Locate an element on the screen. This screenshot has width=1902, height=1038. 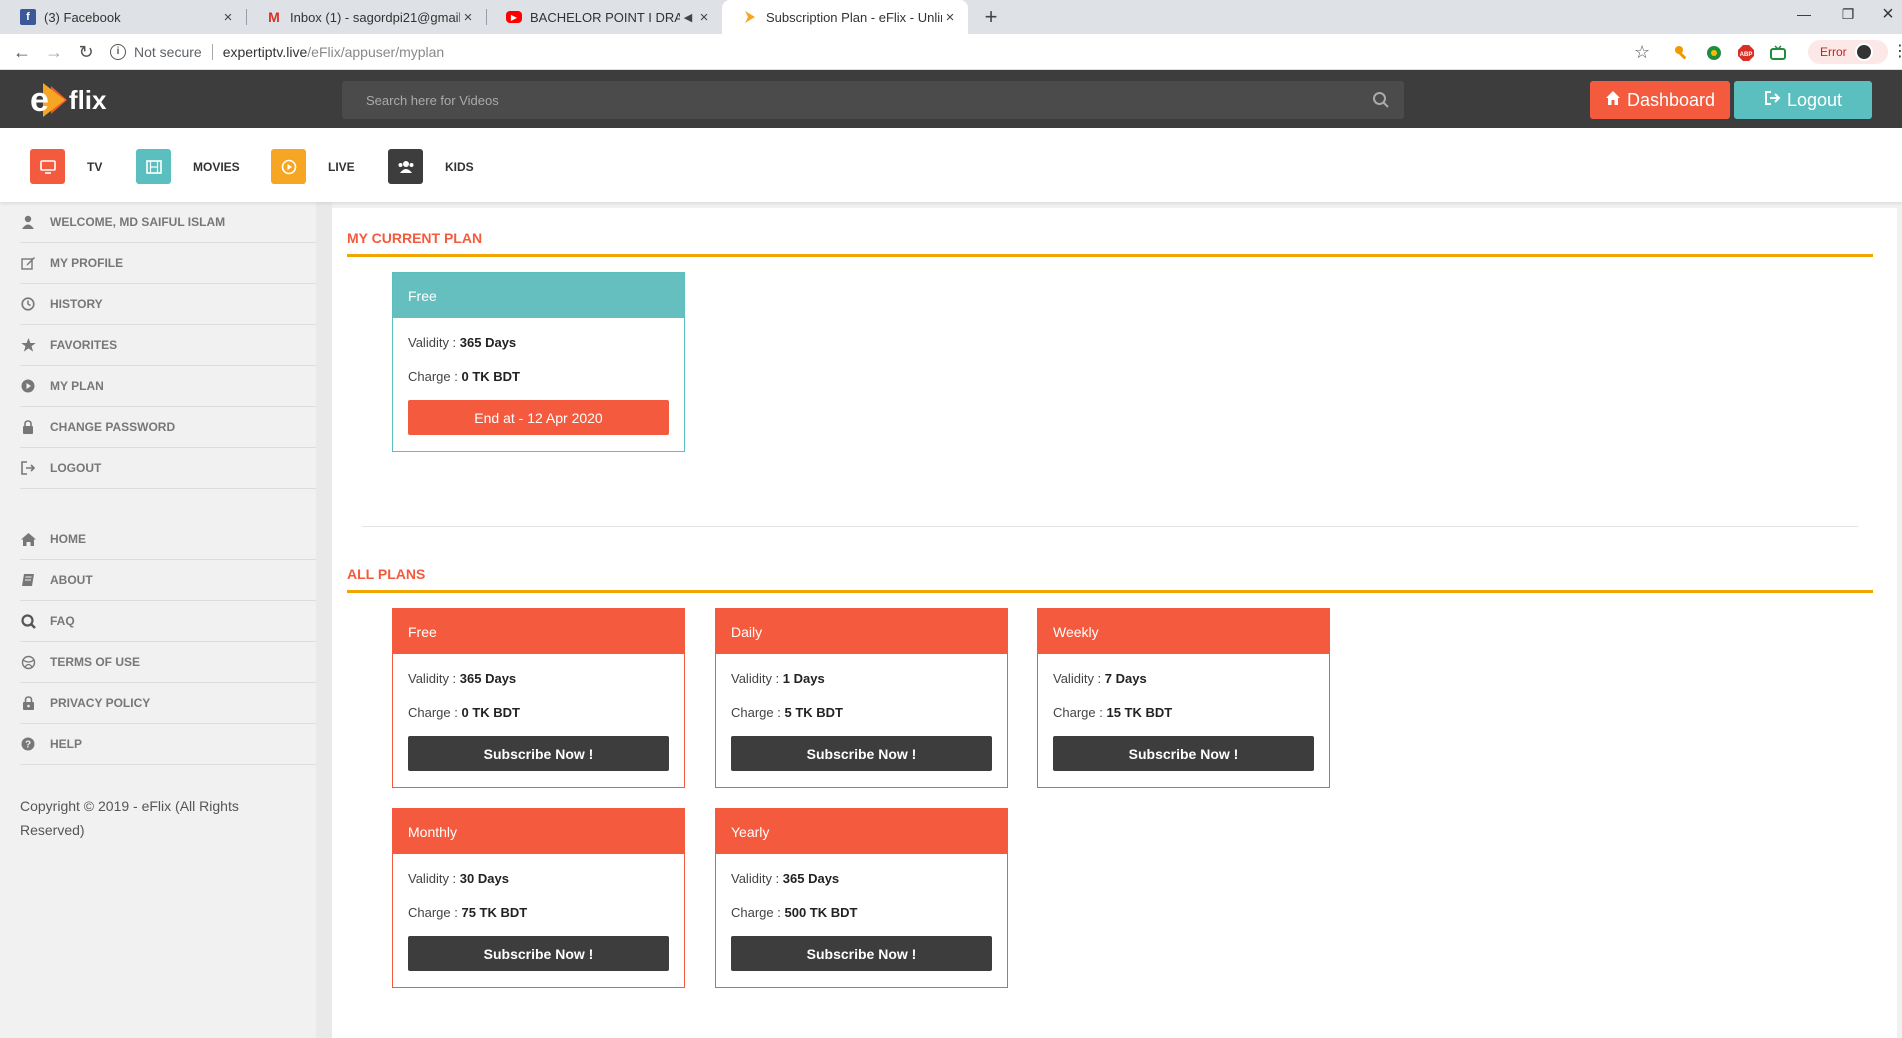
category-live: LIVE is located at coordinates (313, 166).